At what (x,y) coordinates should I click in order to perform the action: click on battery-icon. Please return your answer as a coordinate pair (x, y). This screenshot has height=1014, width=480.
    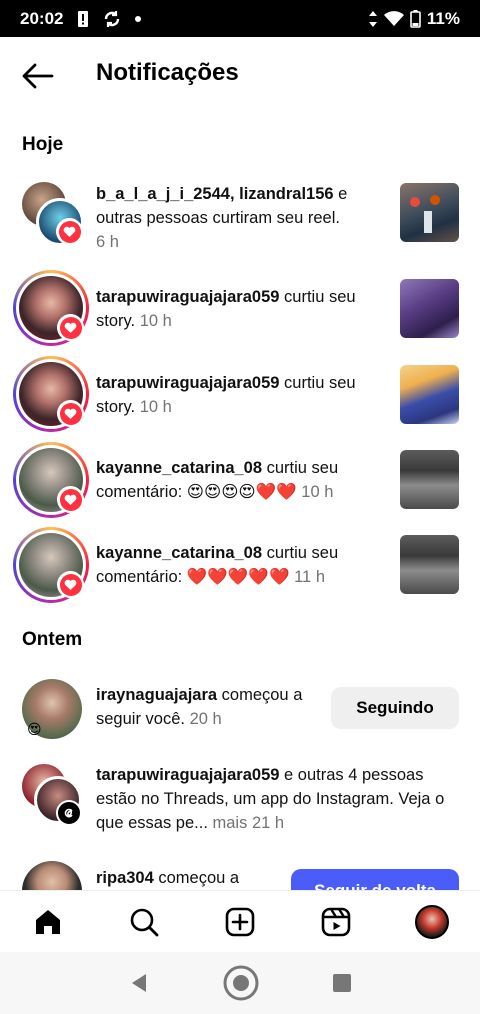
    Looking at the image, I should click on (415, 18).